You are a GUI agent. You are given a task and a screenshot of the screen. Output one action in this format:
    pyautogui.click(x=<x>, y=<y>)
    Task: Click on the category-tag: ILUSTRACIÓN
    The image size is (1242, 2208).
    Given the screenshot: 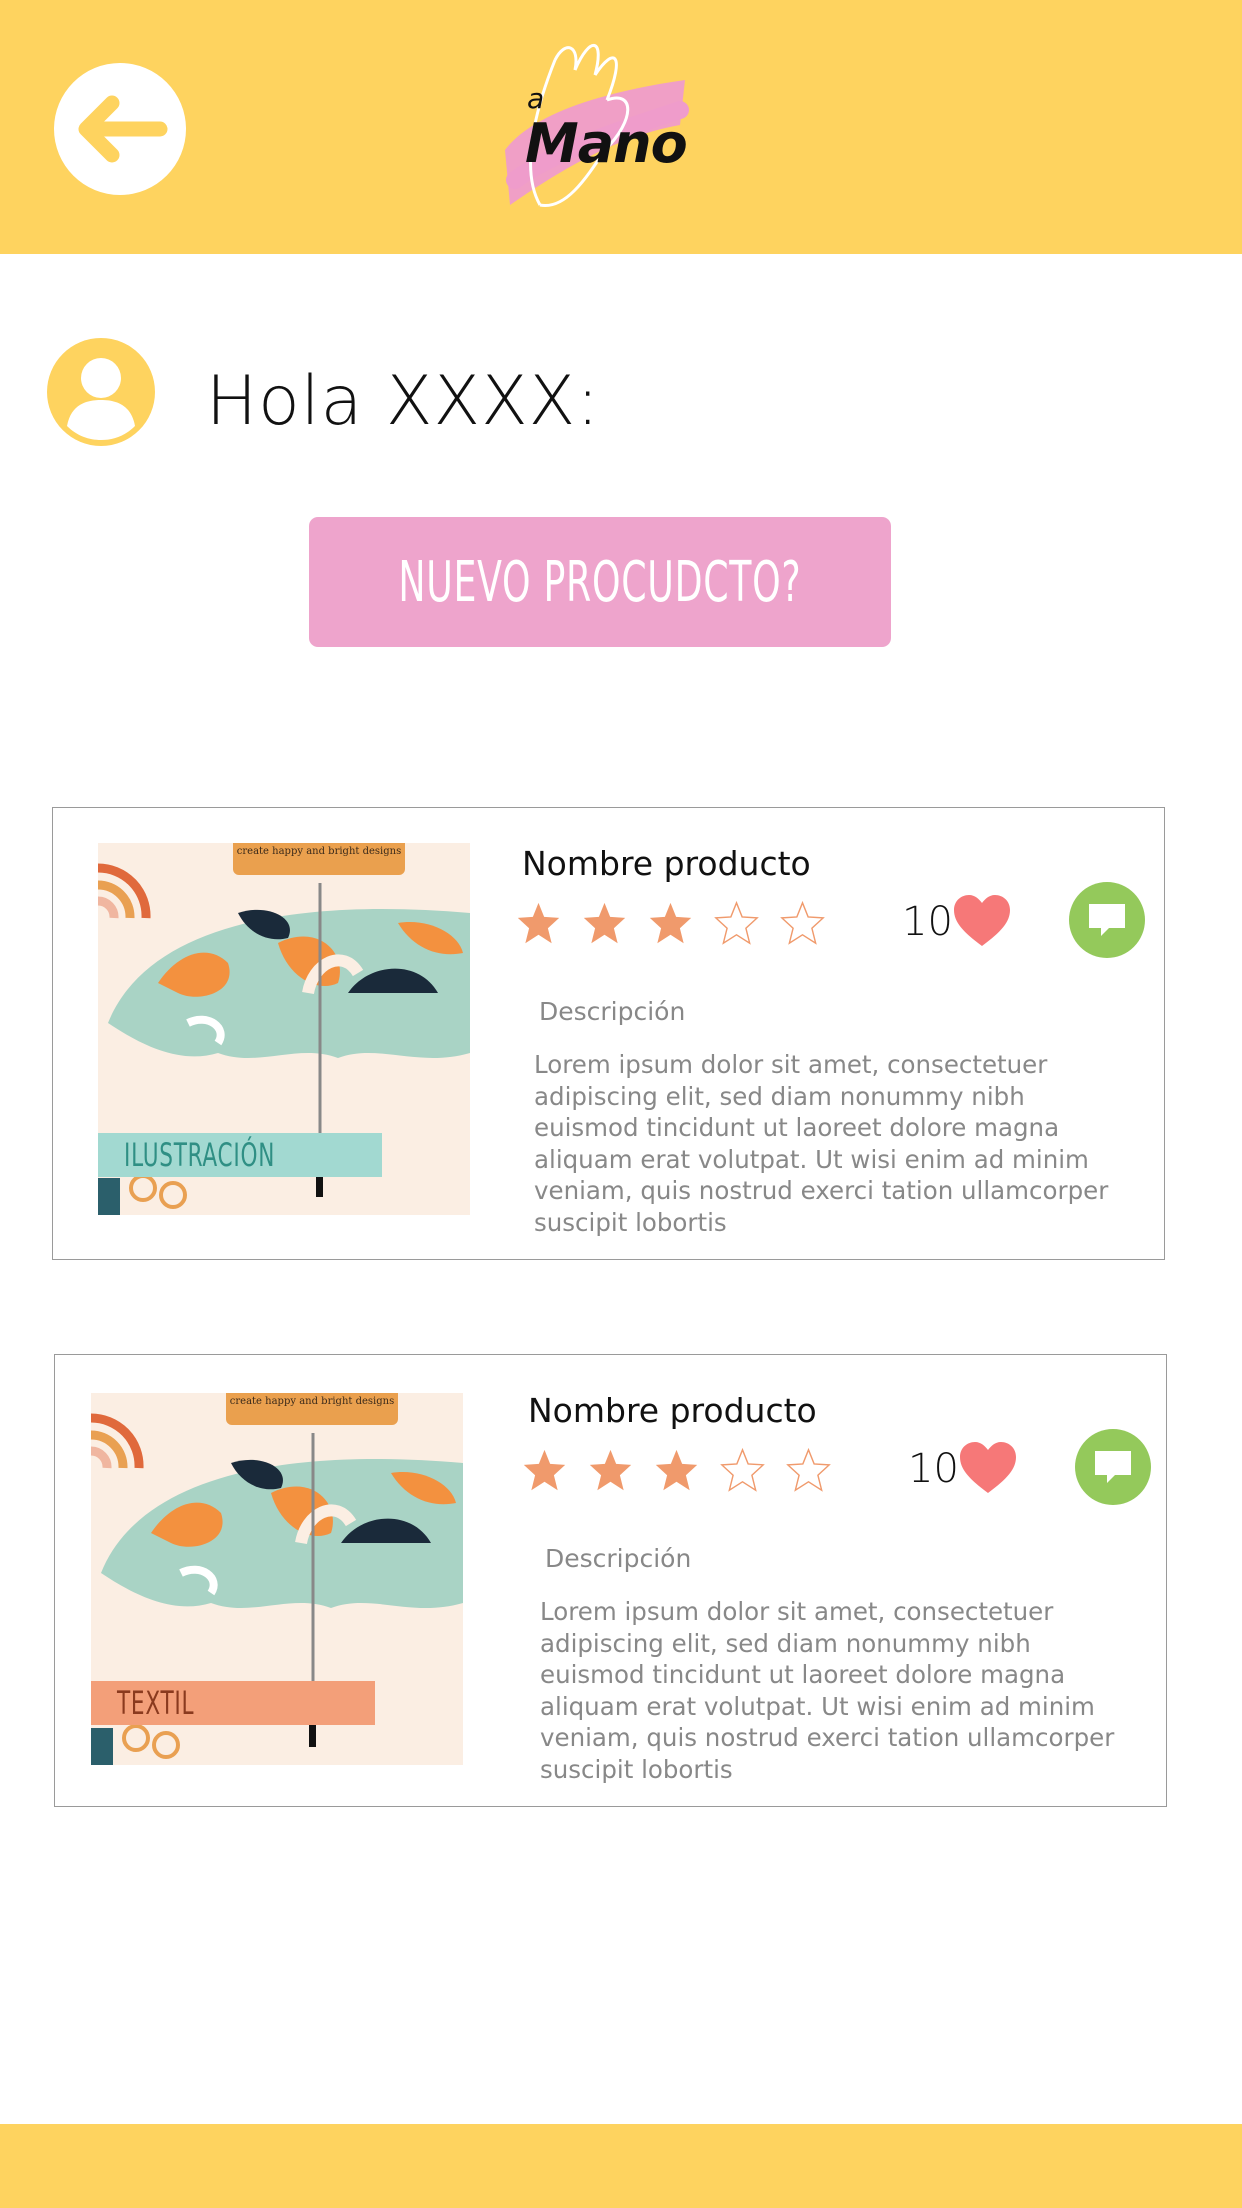 What is the action you would take?
    pyautogui.click(x=240, y=1155)
    